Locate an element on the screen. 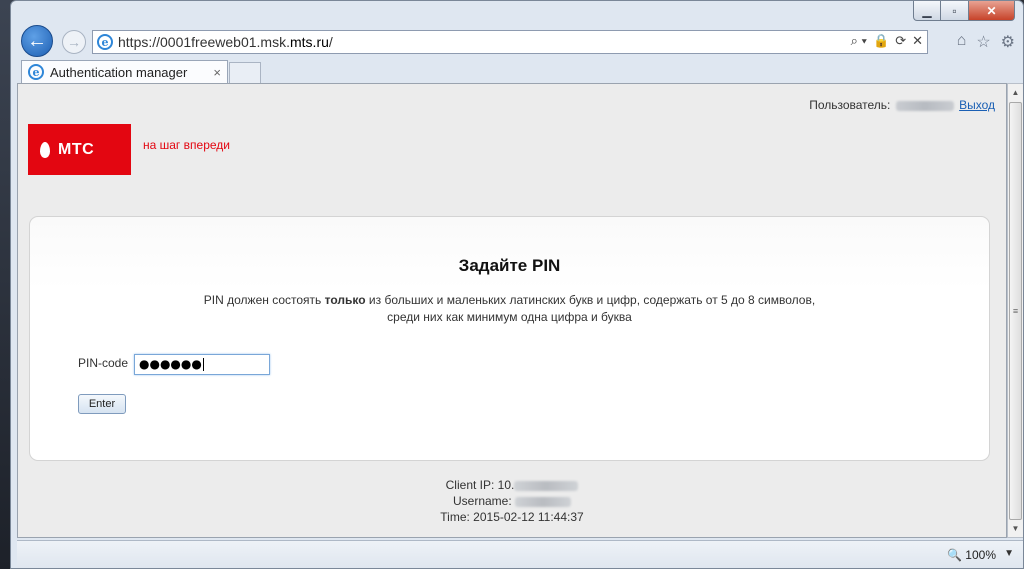  grip-icon: ≡ is located at coordinates (1015, 311).